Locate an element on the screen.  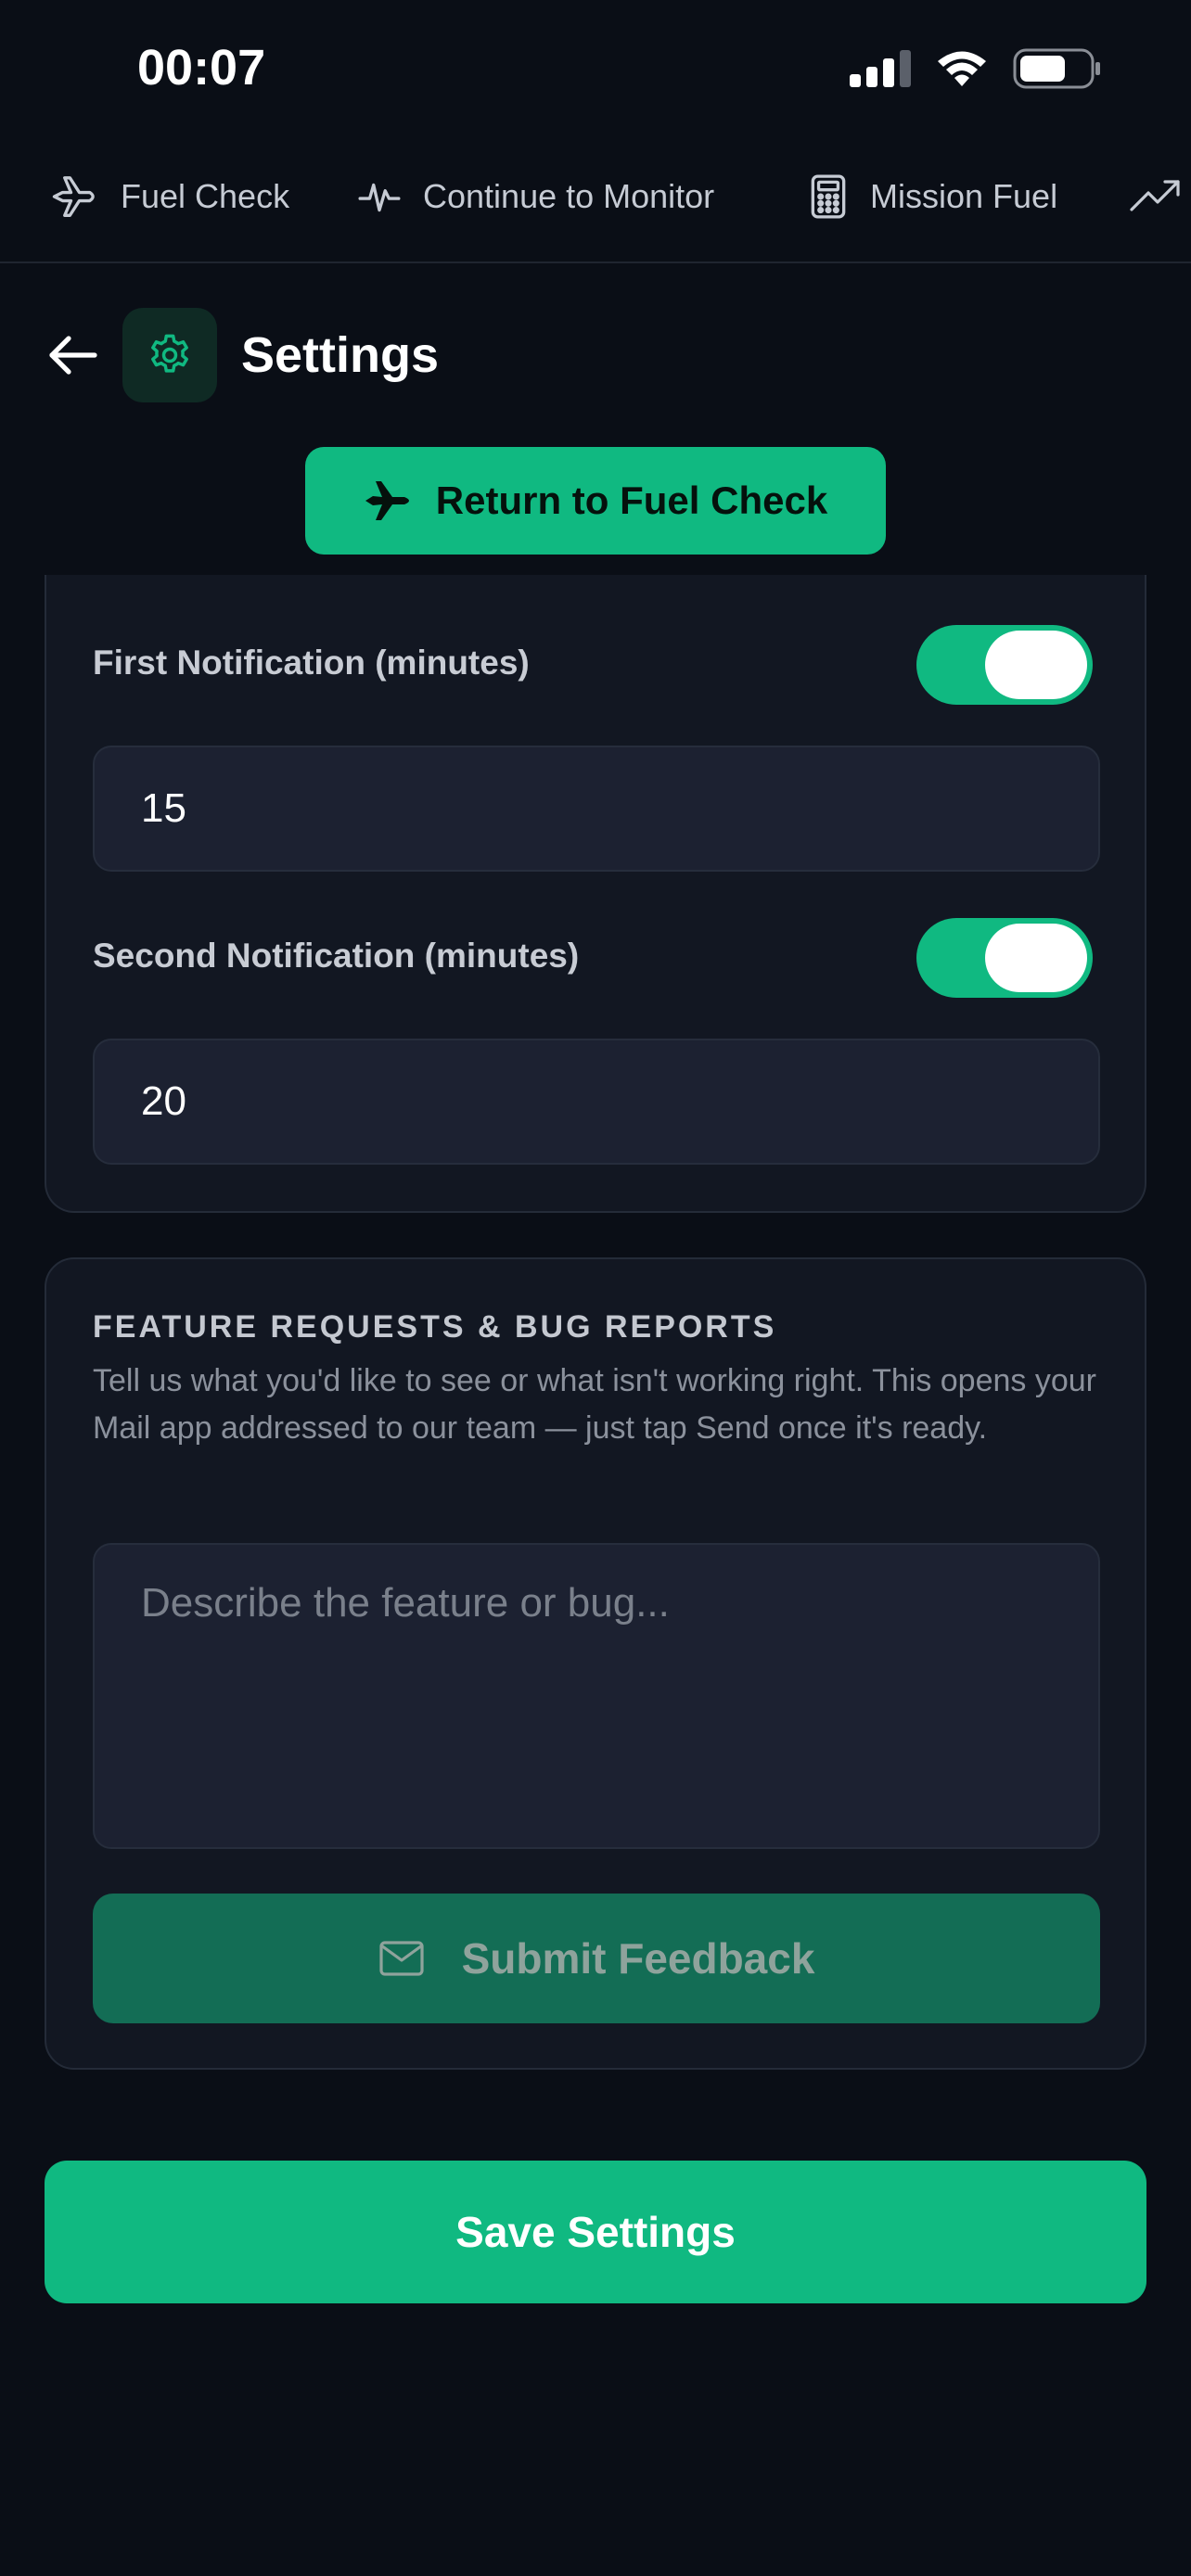
page-title: Settings is located at coordinates (340, 355).